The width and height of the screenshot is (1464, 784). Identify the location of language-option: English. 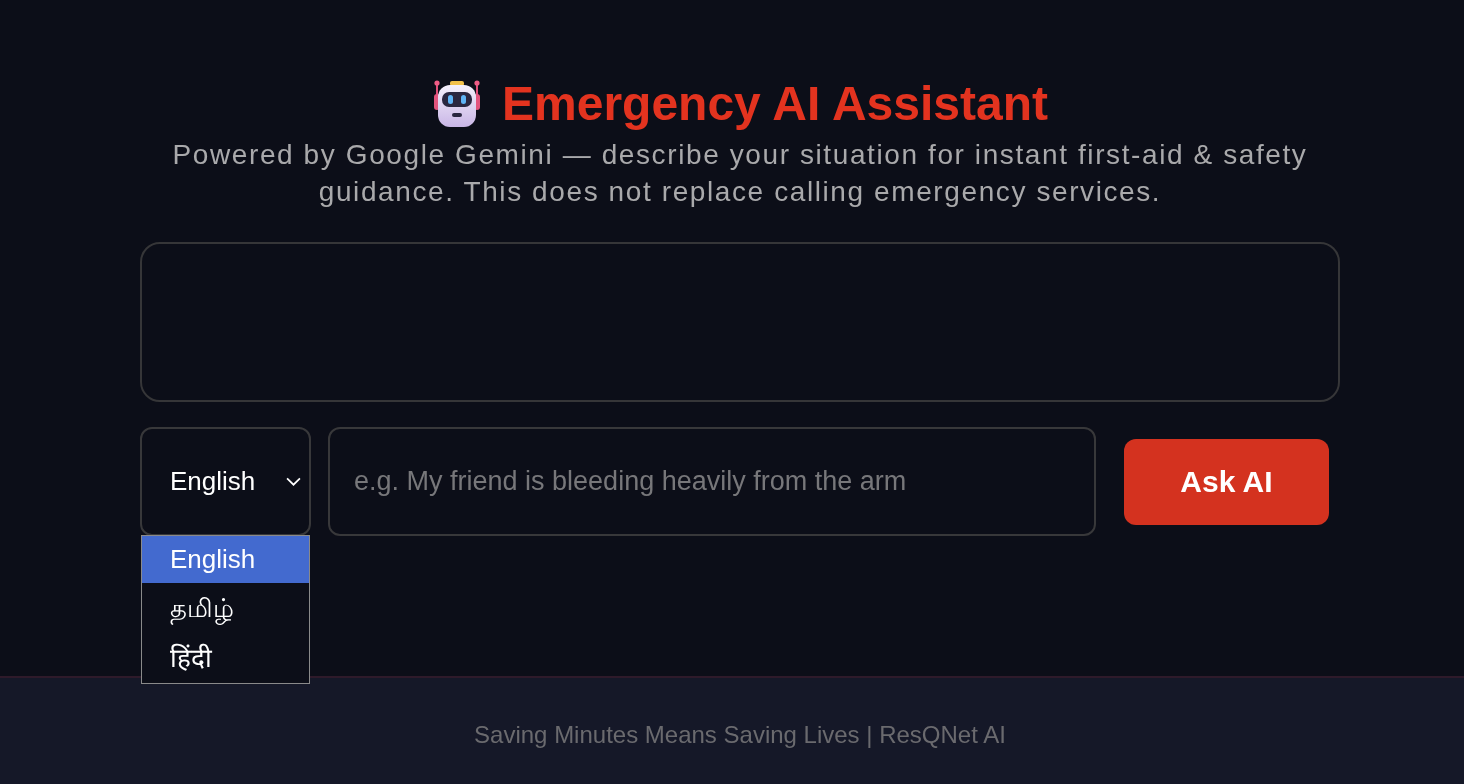
(225, 559).